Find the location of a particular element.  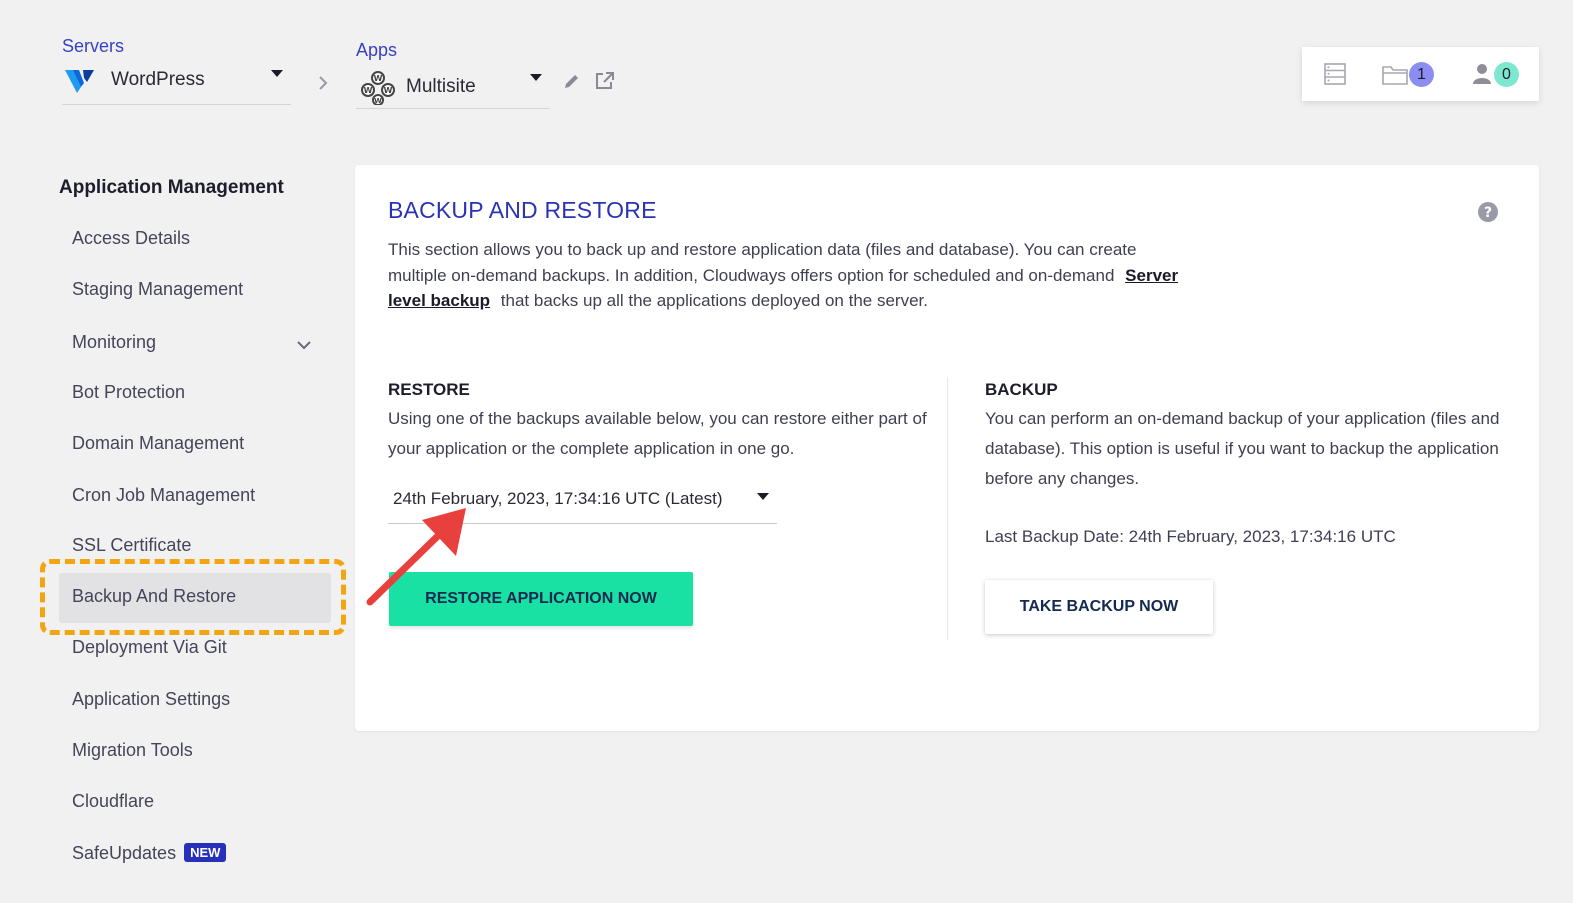

server-list-icon is located at coordinates (1335, 76).